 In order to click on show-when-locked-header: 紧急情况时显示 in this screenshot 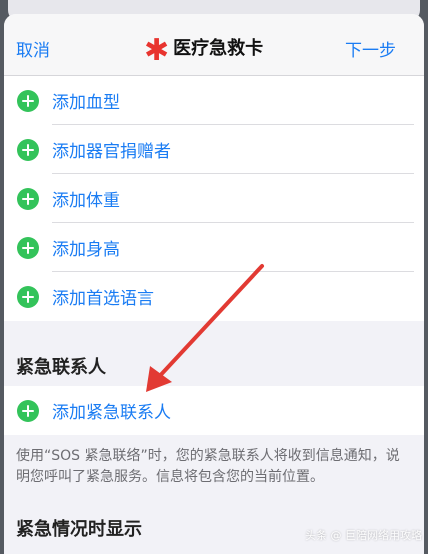, I will do `click(79, 529)`.